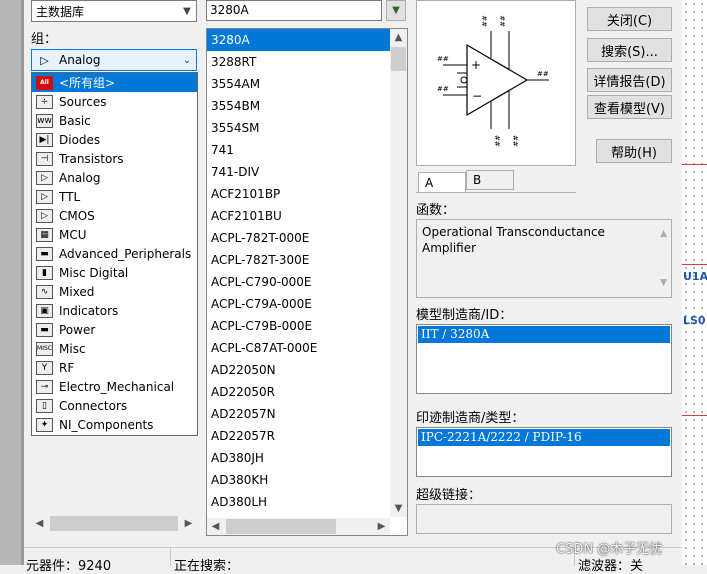 The width and height of the screenshot is (707, 574). Describe the element at coordinates (87, 83) in the screenshot. I see `group-option-label: <所有组>` at that location.